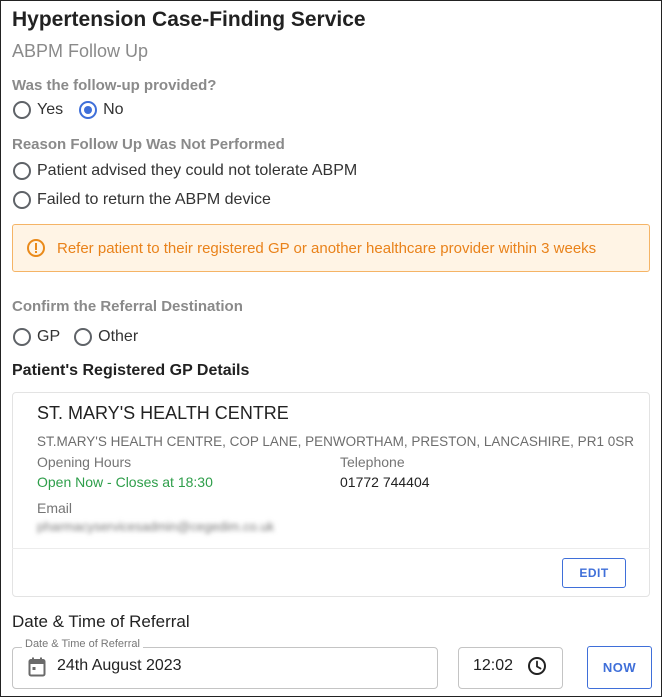 The image size is (662, 697). What do you see at coordinates (372, 462) in the screenshot?
I see `telephone-label: Telephone` at bounding box center [372, 462].